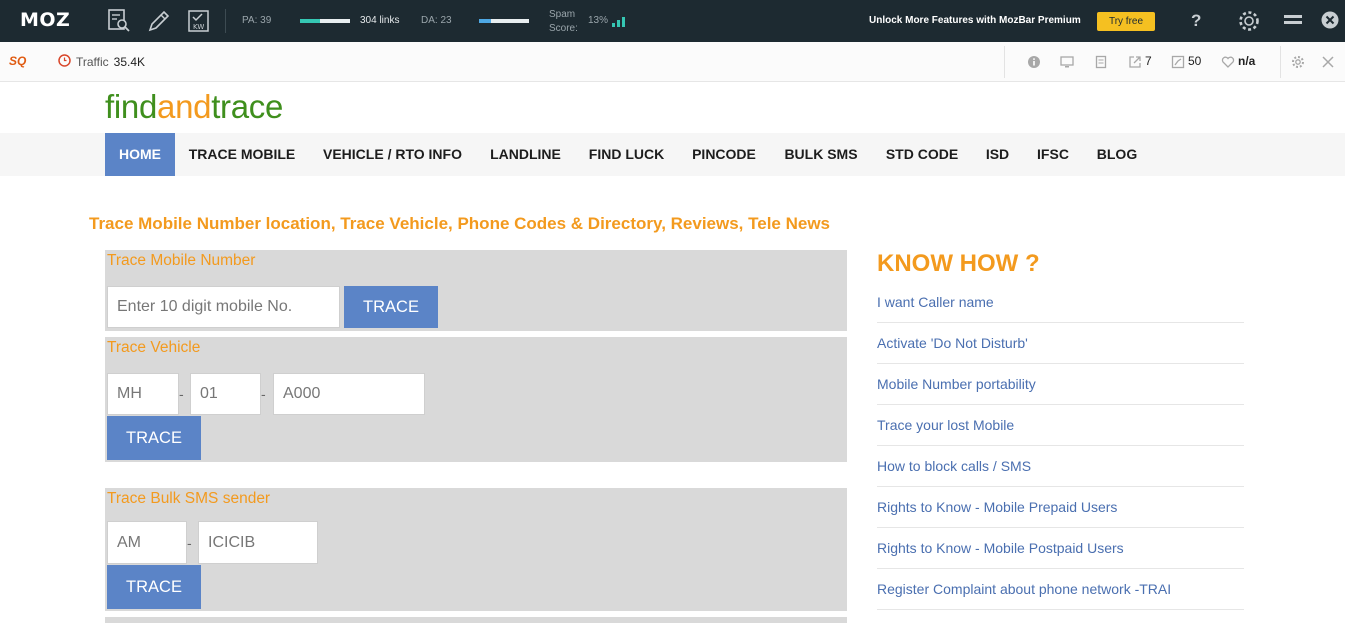  What do you see at coordinates (1034, 62) in the screenshot?
I see `info-icon` at bounding box center [1034, 62].